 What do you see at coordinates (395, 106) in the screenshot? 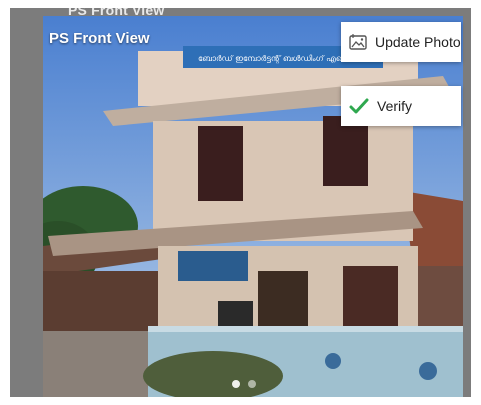
I see `verify-label: Verify` at bounding box center [395, 106].